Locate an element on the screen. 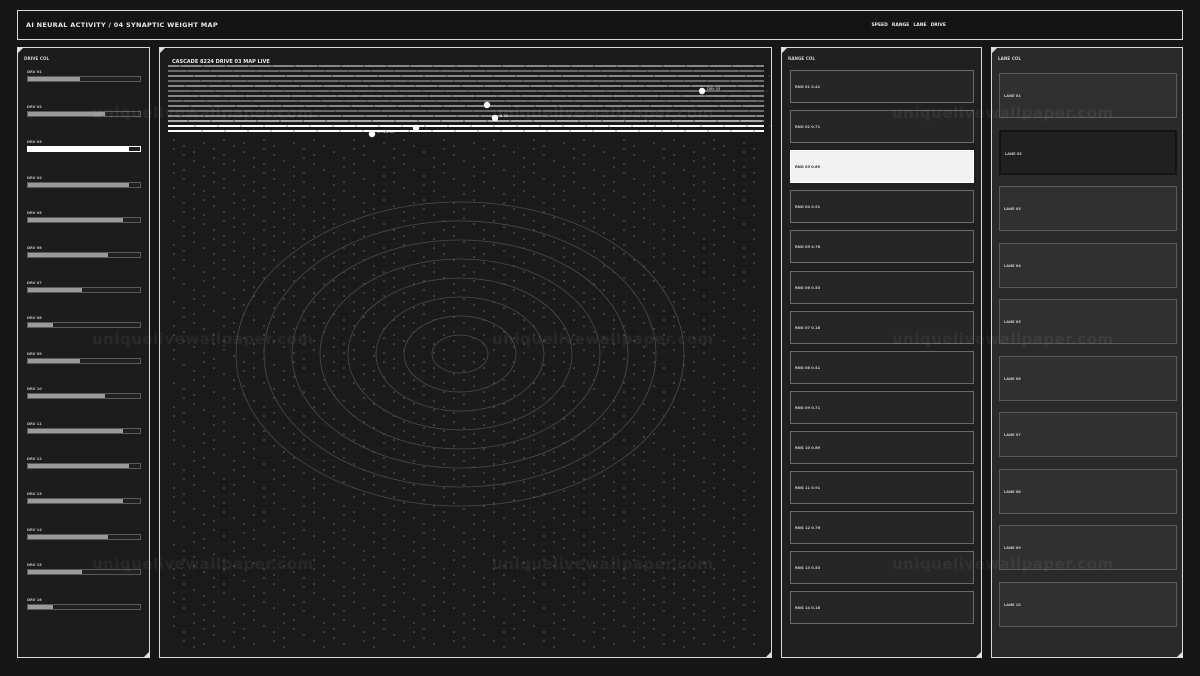 The image size is (1200, 676). signal-node-label: 8.33 is located at coordinates (504, 116).